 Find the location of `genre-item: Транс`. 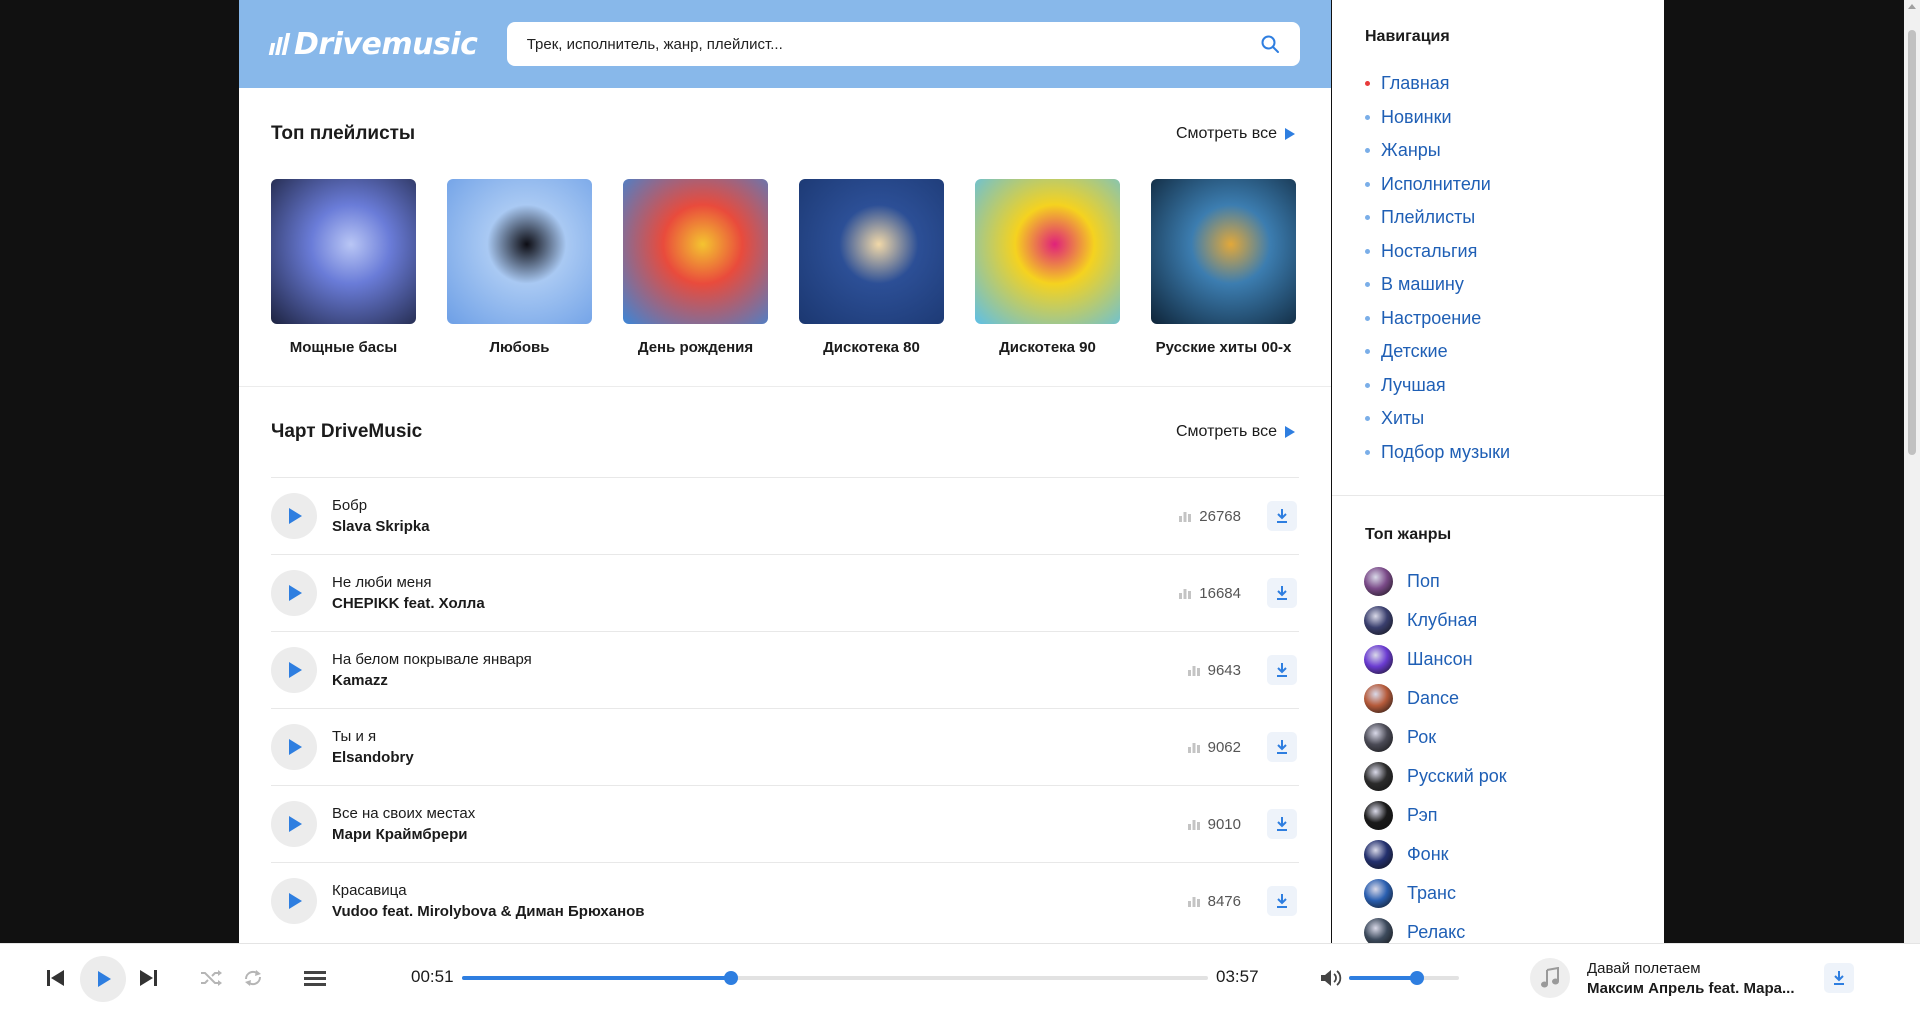

genre-item: Транс is located at coordinates (1514, 893).